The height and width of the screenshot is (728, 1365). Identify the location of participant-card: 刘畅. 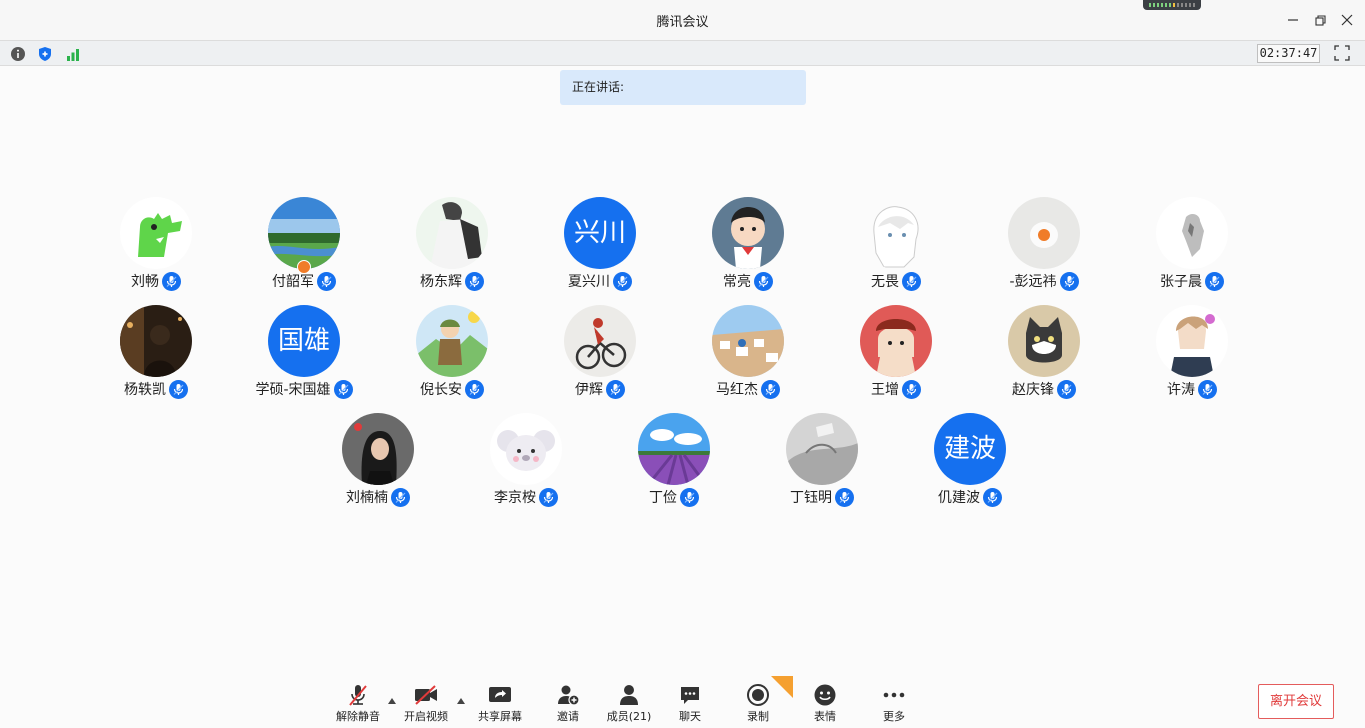
(156, 247).